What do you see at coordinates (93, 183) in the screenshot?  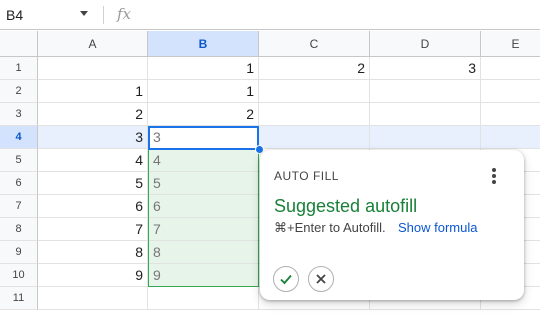 I see `cell-a6: 5` at bounding box center [93, 183].